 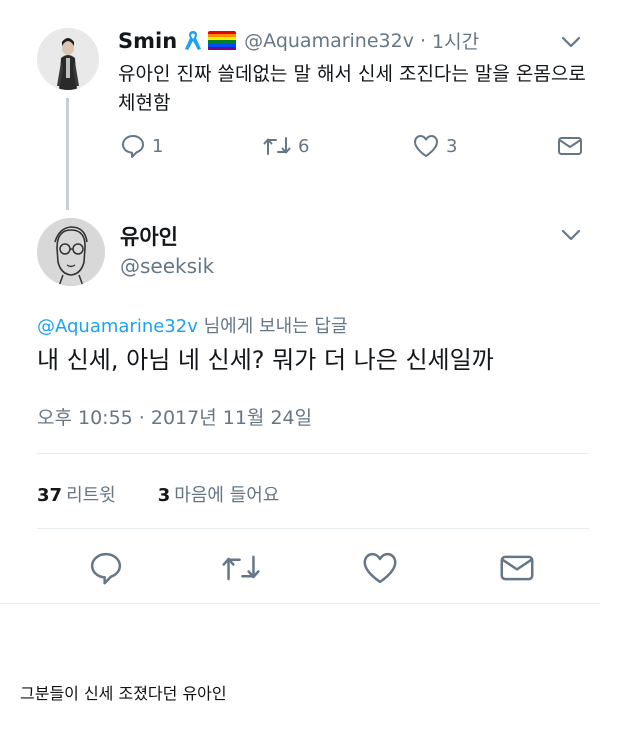 What do you see at coordinates (222, 40) in the screenshot?
I see `rainbow-flag-icon` at bounding box center [222, 40].